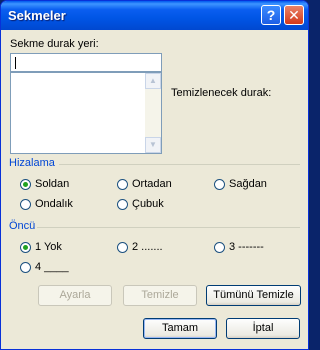  I want to click on alignment-divider, so click(179, 164).